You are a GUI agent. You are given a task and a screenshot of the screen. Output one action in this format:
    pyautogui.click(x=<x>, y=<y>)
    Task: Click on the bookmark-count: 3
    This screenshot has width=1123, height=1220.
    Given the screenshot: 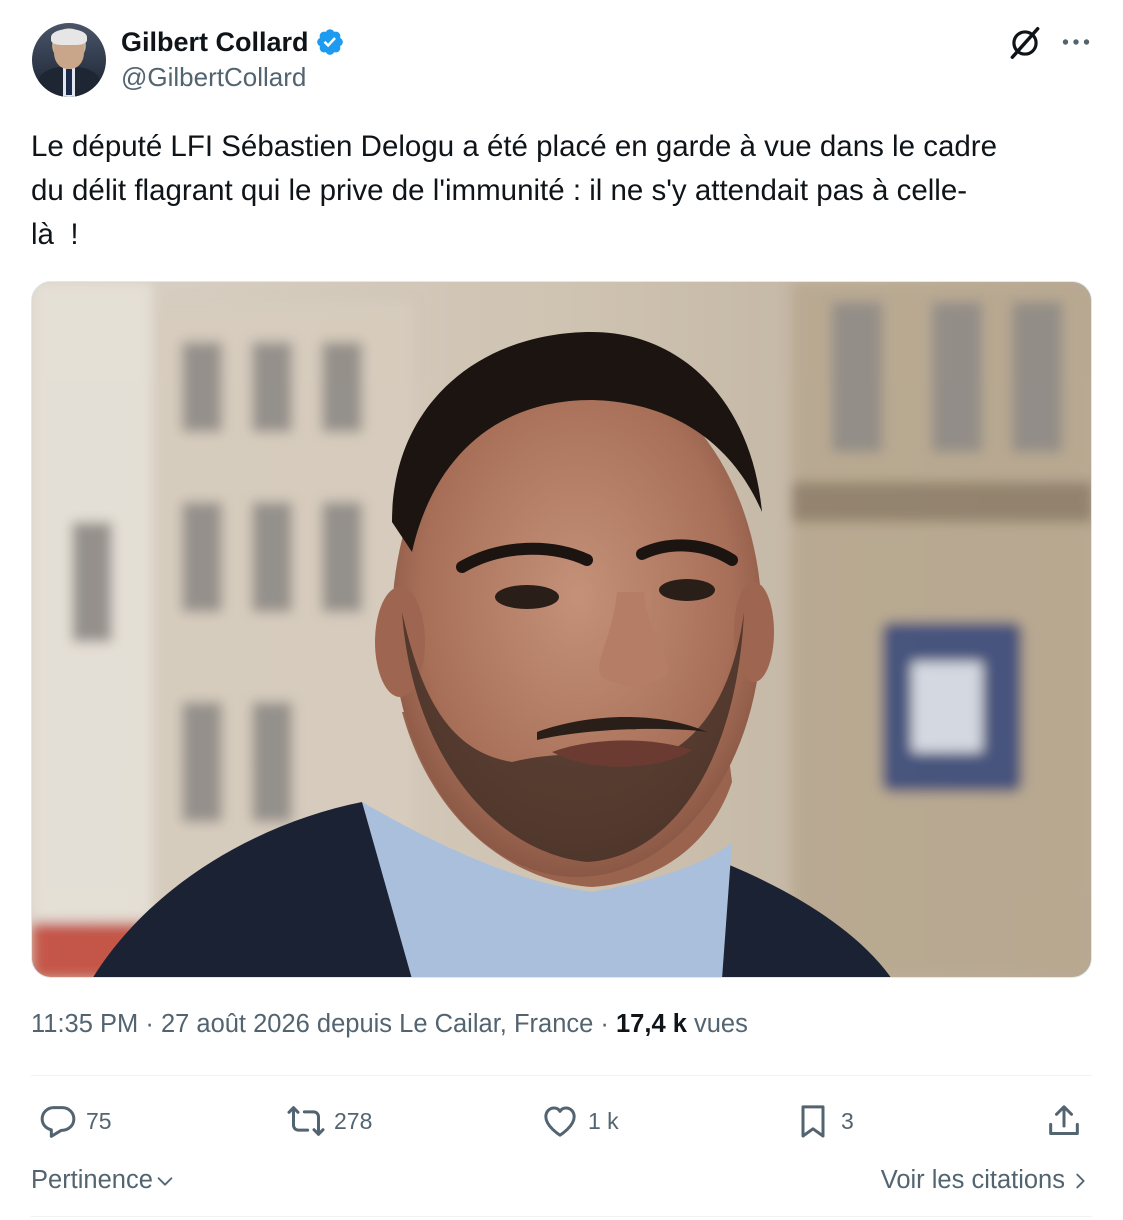 What is the action you would take?
    pyautogui.click(x=847, y=1120)
    